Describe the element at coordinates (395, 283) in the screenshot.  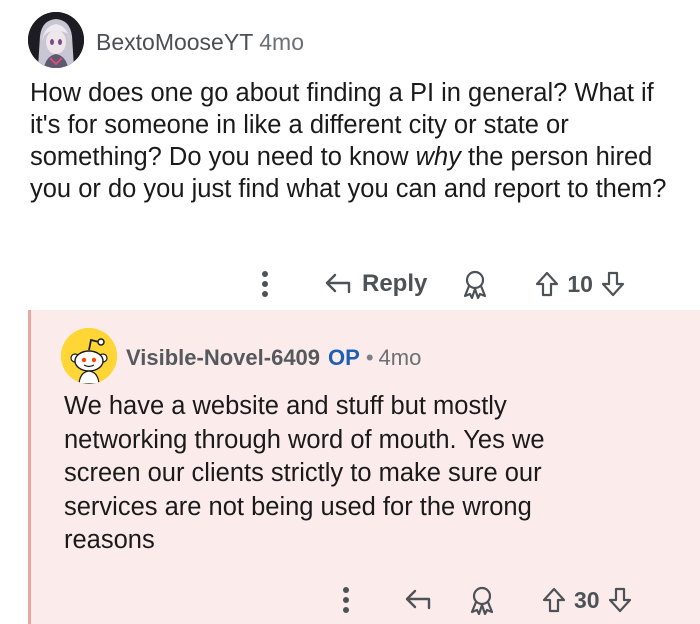
I see `reply-label: Reply` at that location.